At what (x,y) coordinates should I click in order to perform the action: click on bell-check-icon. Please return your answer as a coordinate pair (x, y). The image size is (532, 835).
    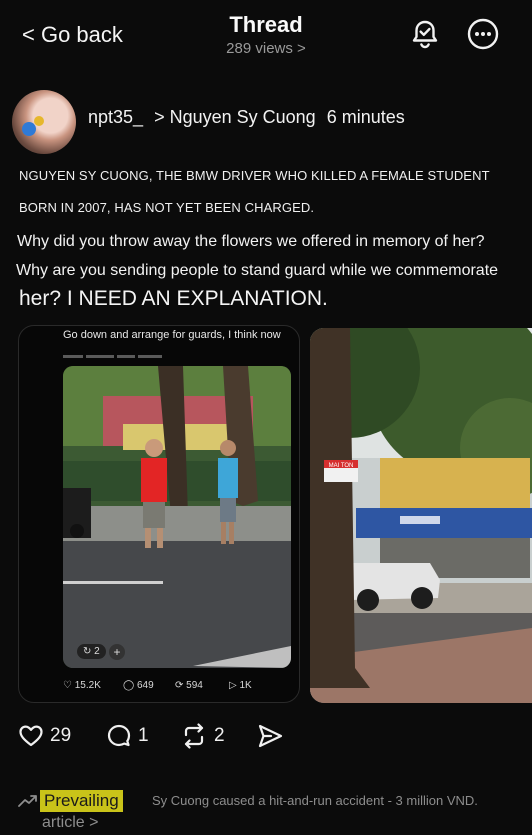
    Looking at the image, I should click on (425, 34).